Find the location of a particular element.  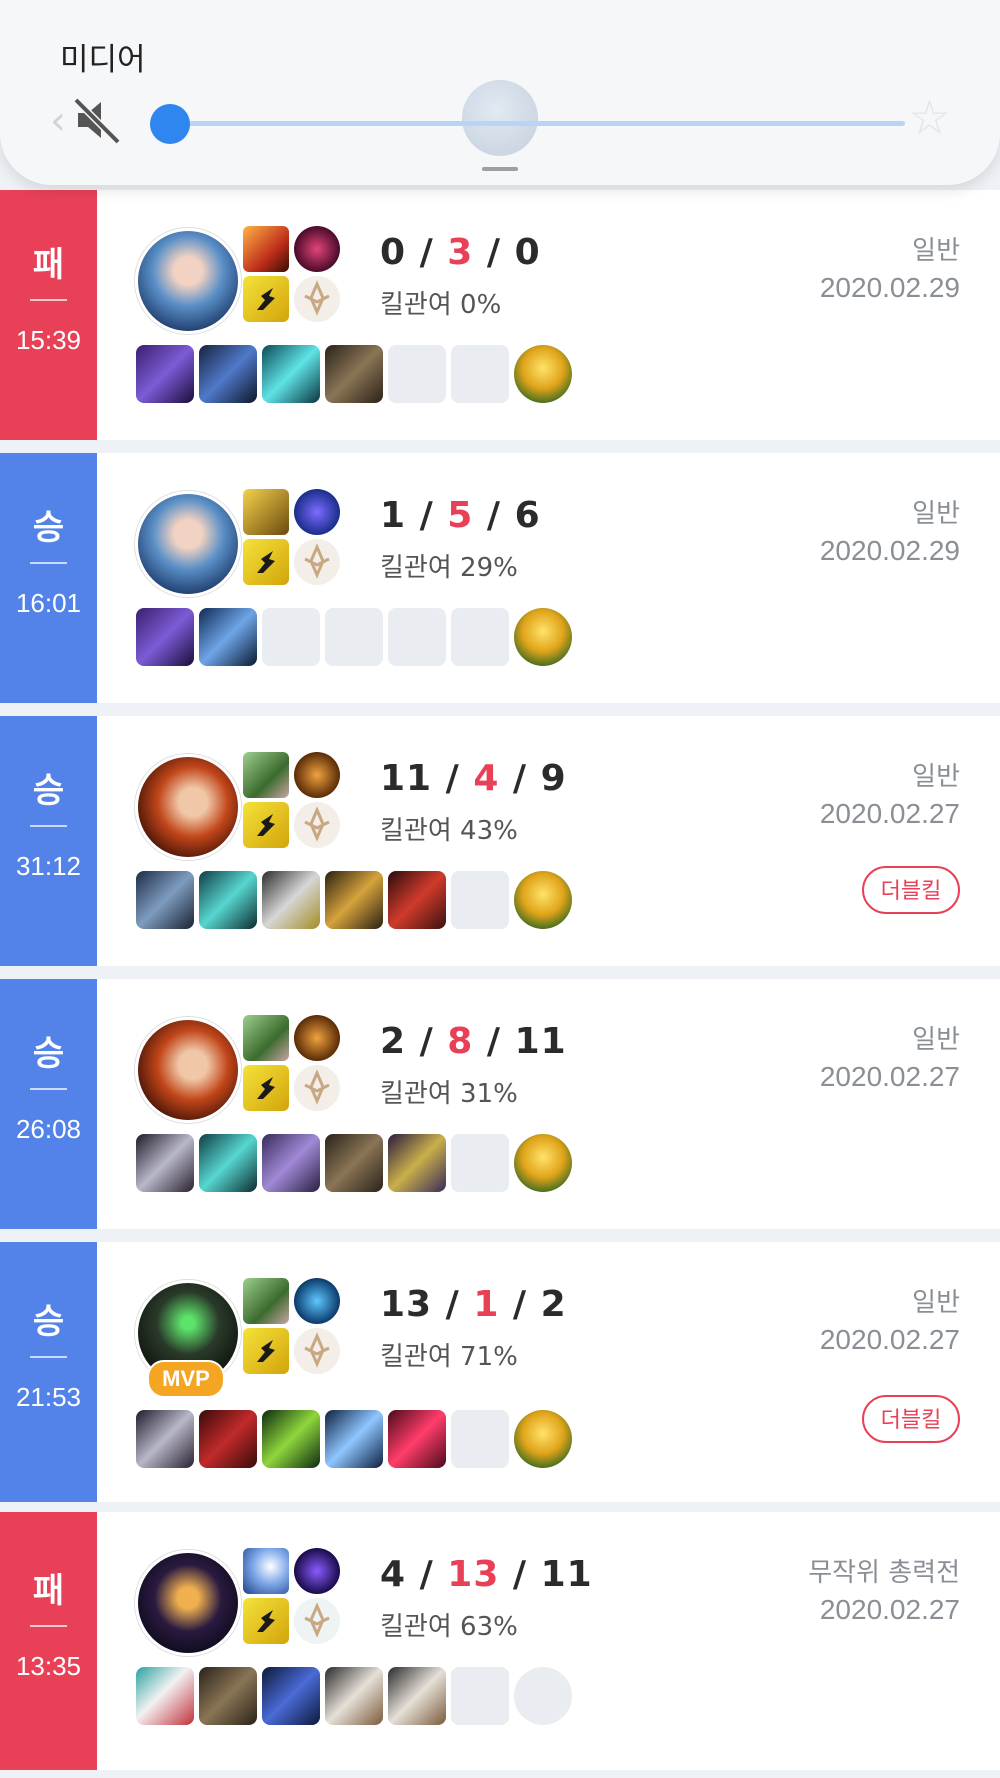

violet-claw-icon is located at coordinates (291, 1163).